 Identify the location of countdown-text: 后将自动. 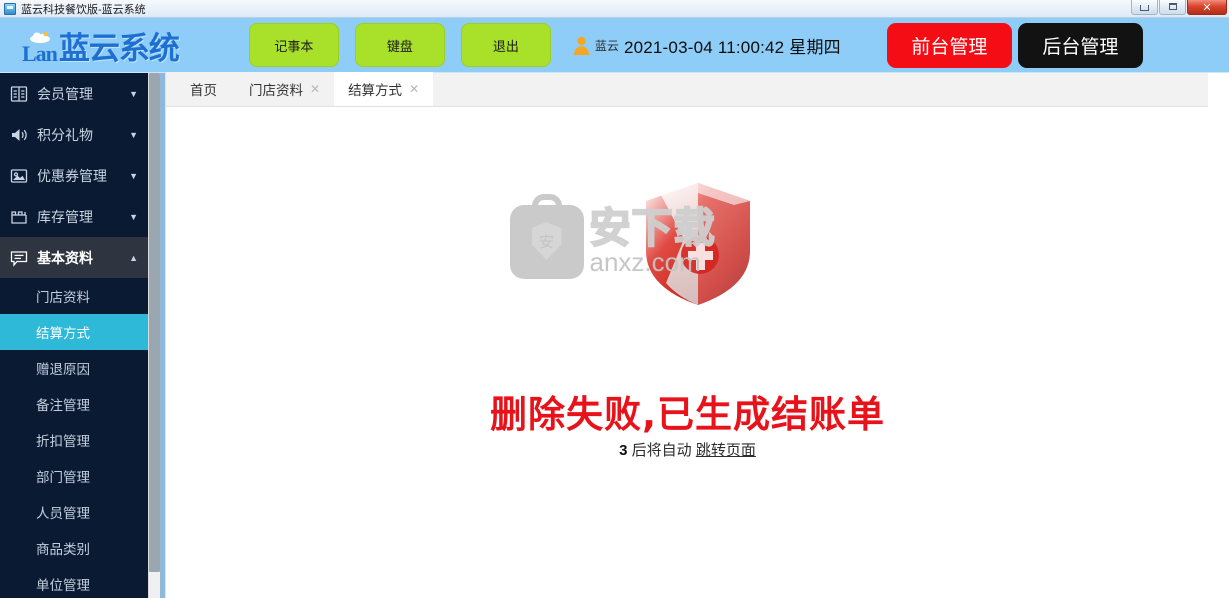
(661, 450).